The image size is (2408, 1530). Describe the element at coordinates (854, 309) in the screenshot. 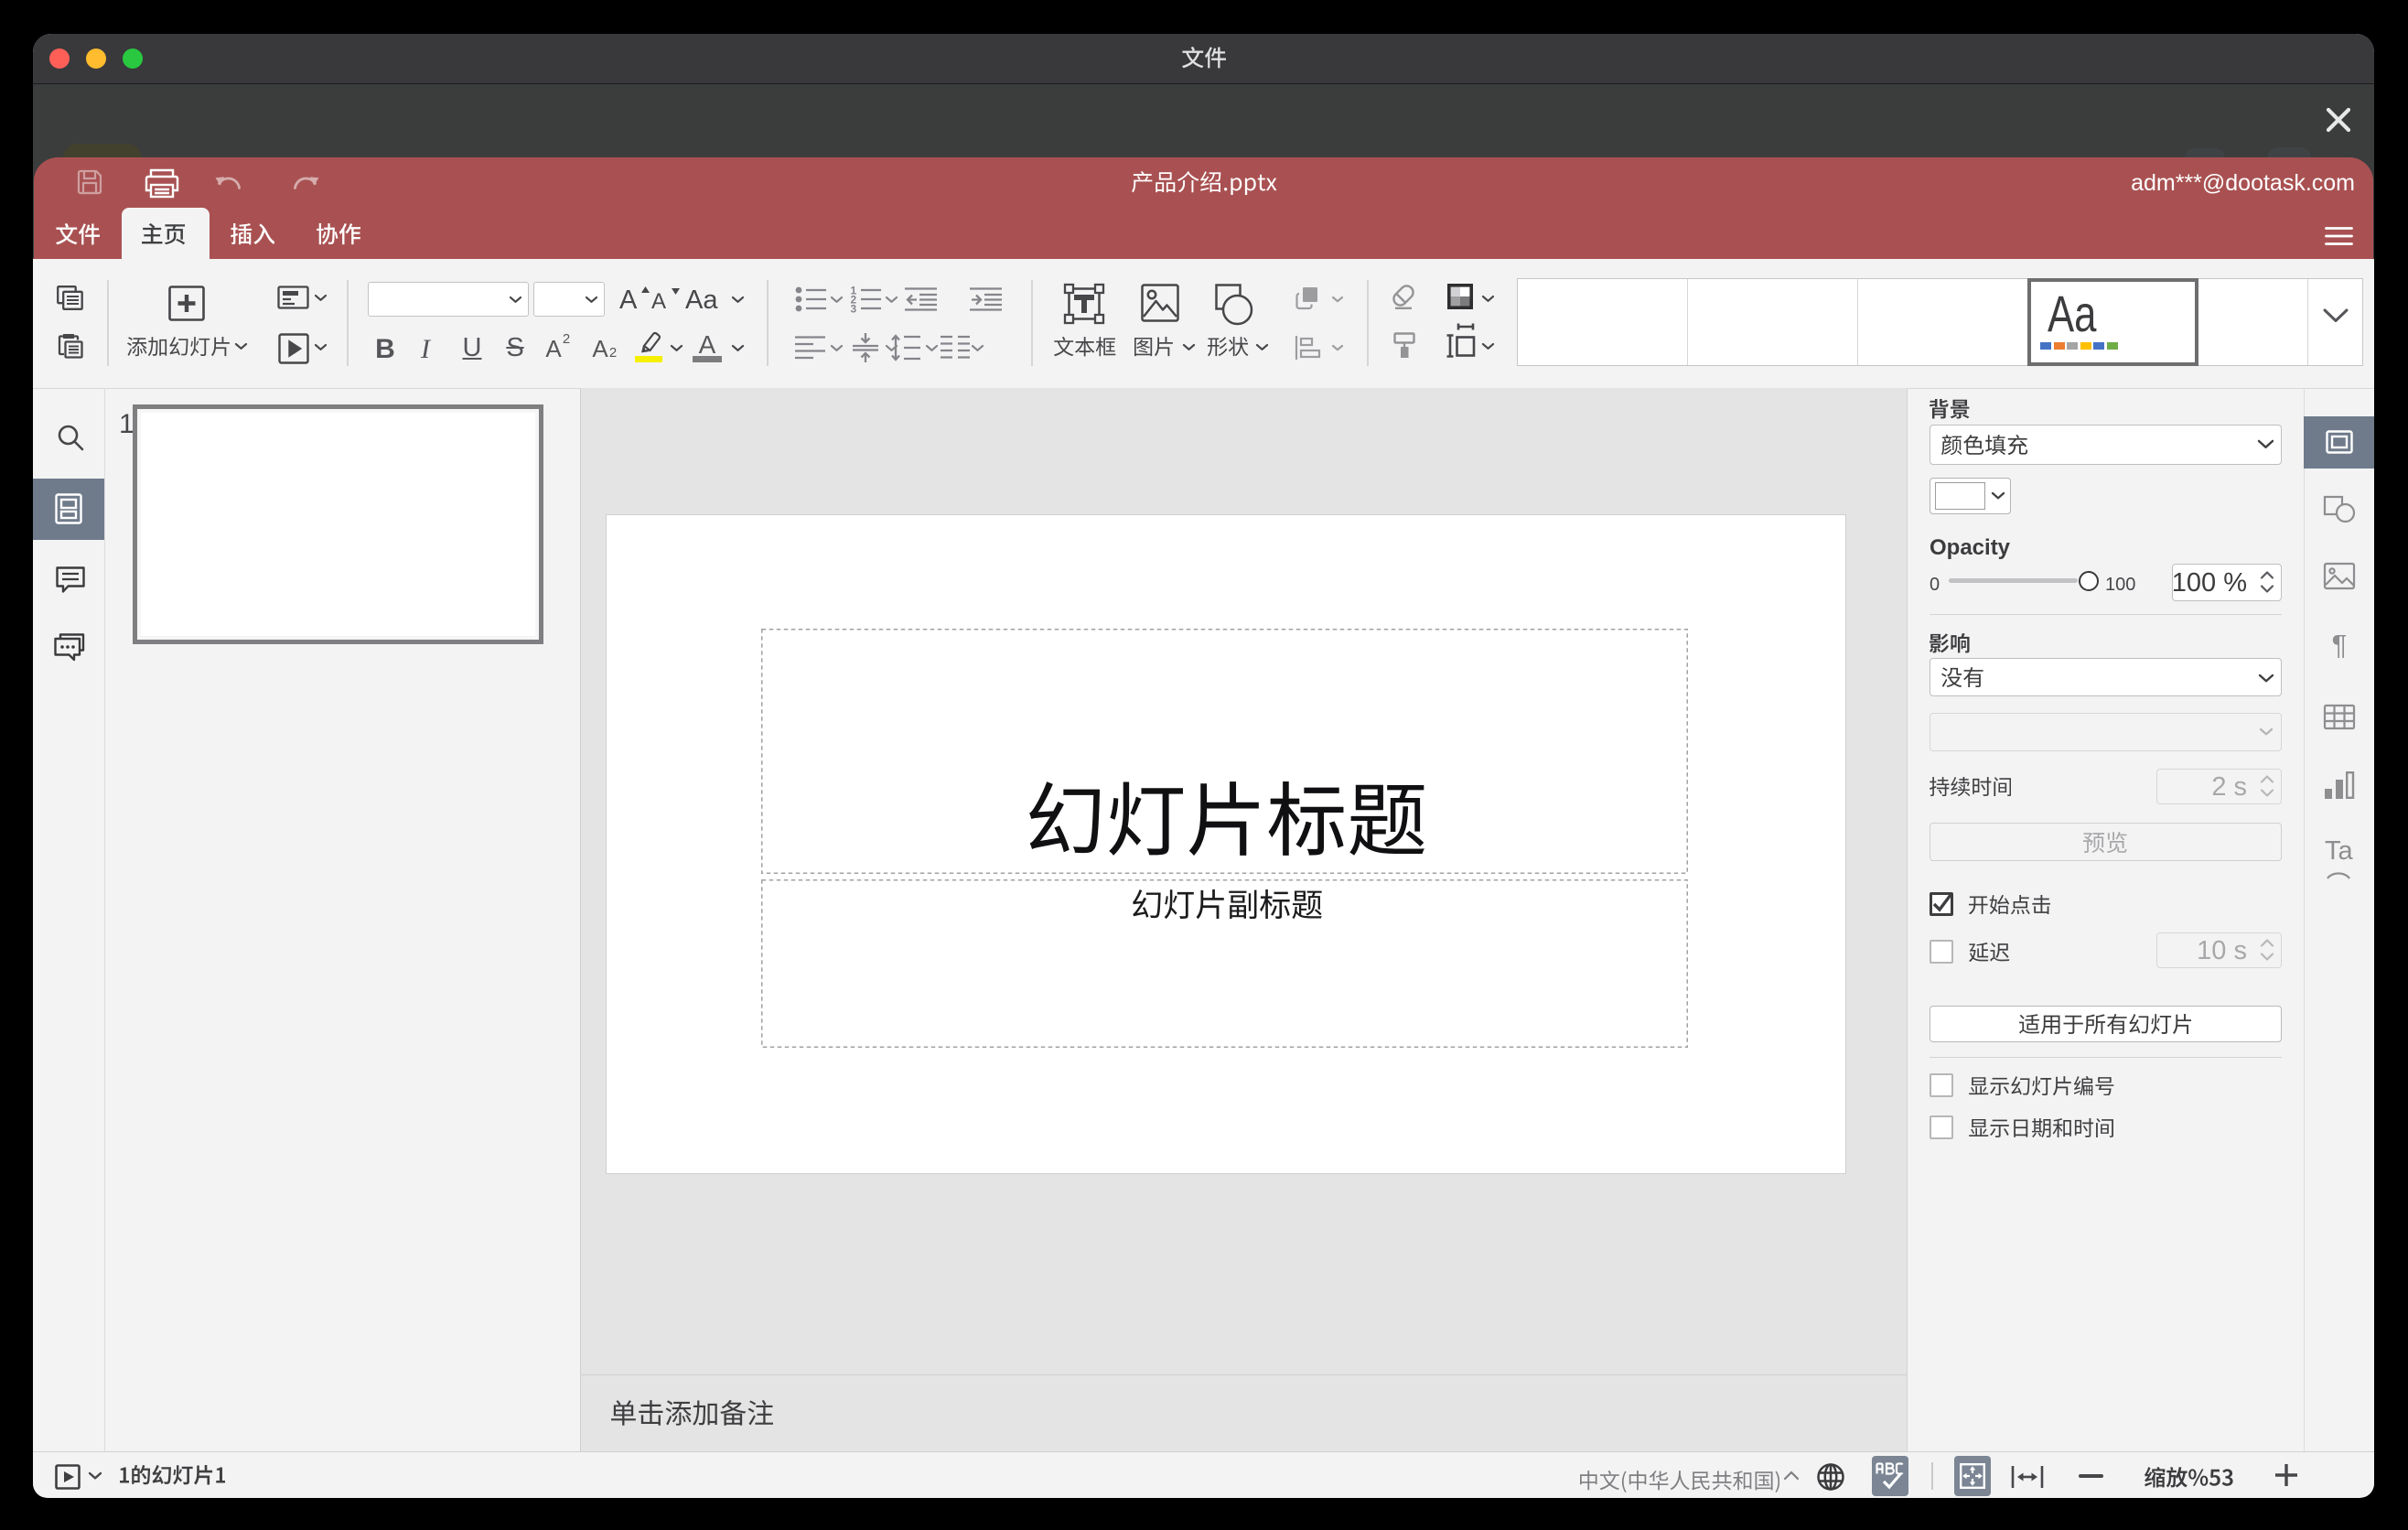

I see `svg-text: 3` at that location.